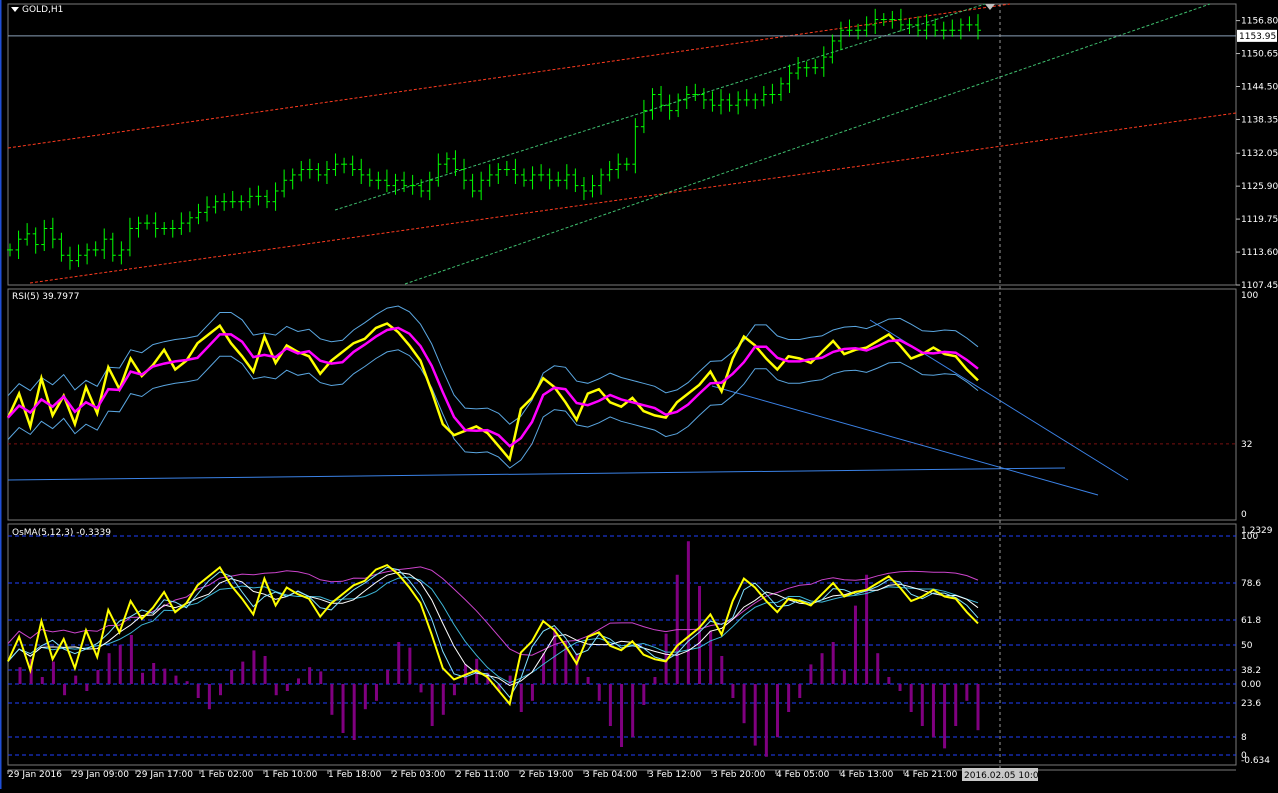  Describe the element at coordinates (15, 9) in the screenshot. I see `collapse-triangle-icon` at that location.